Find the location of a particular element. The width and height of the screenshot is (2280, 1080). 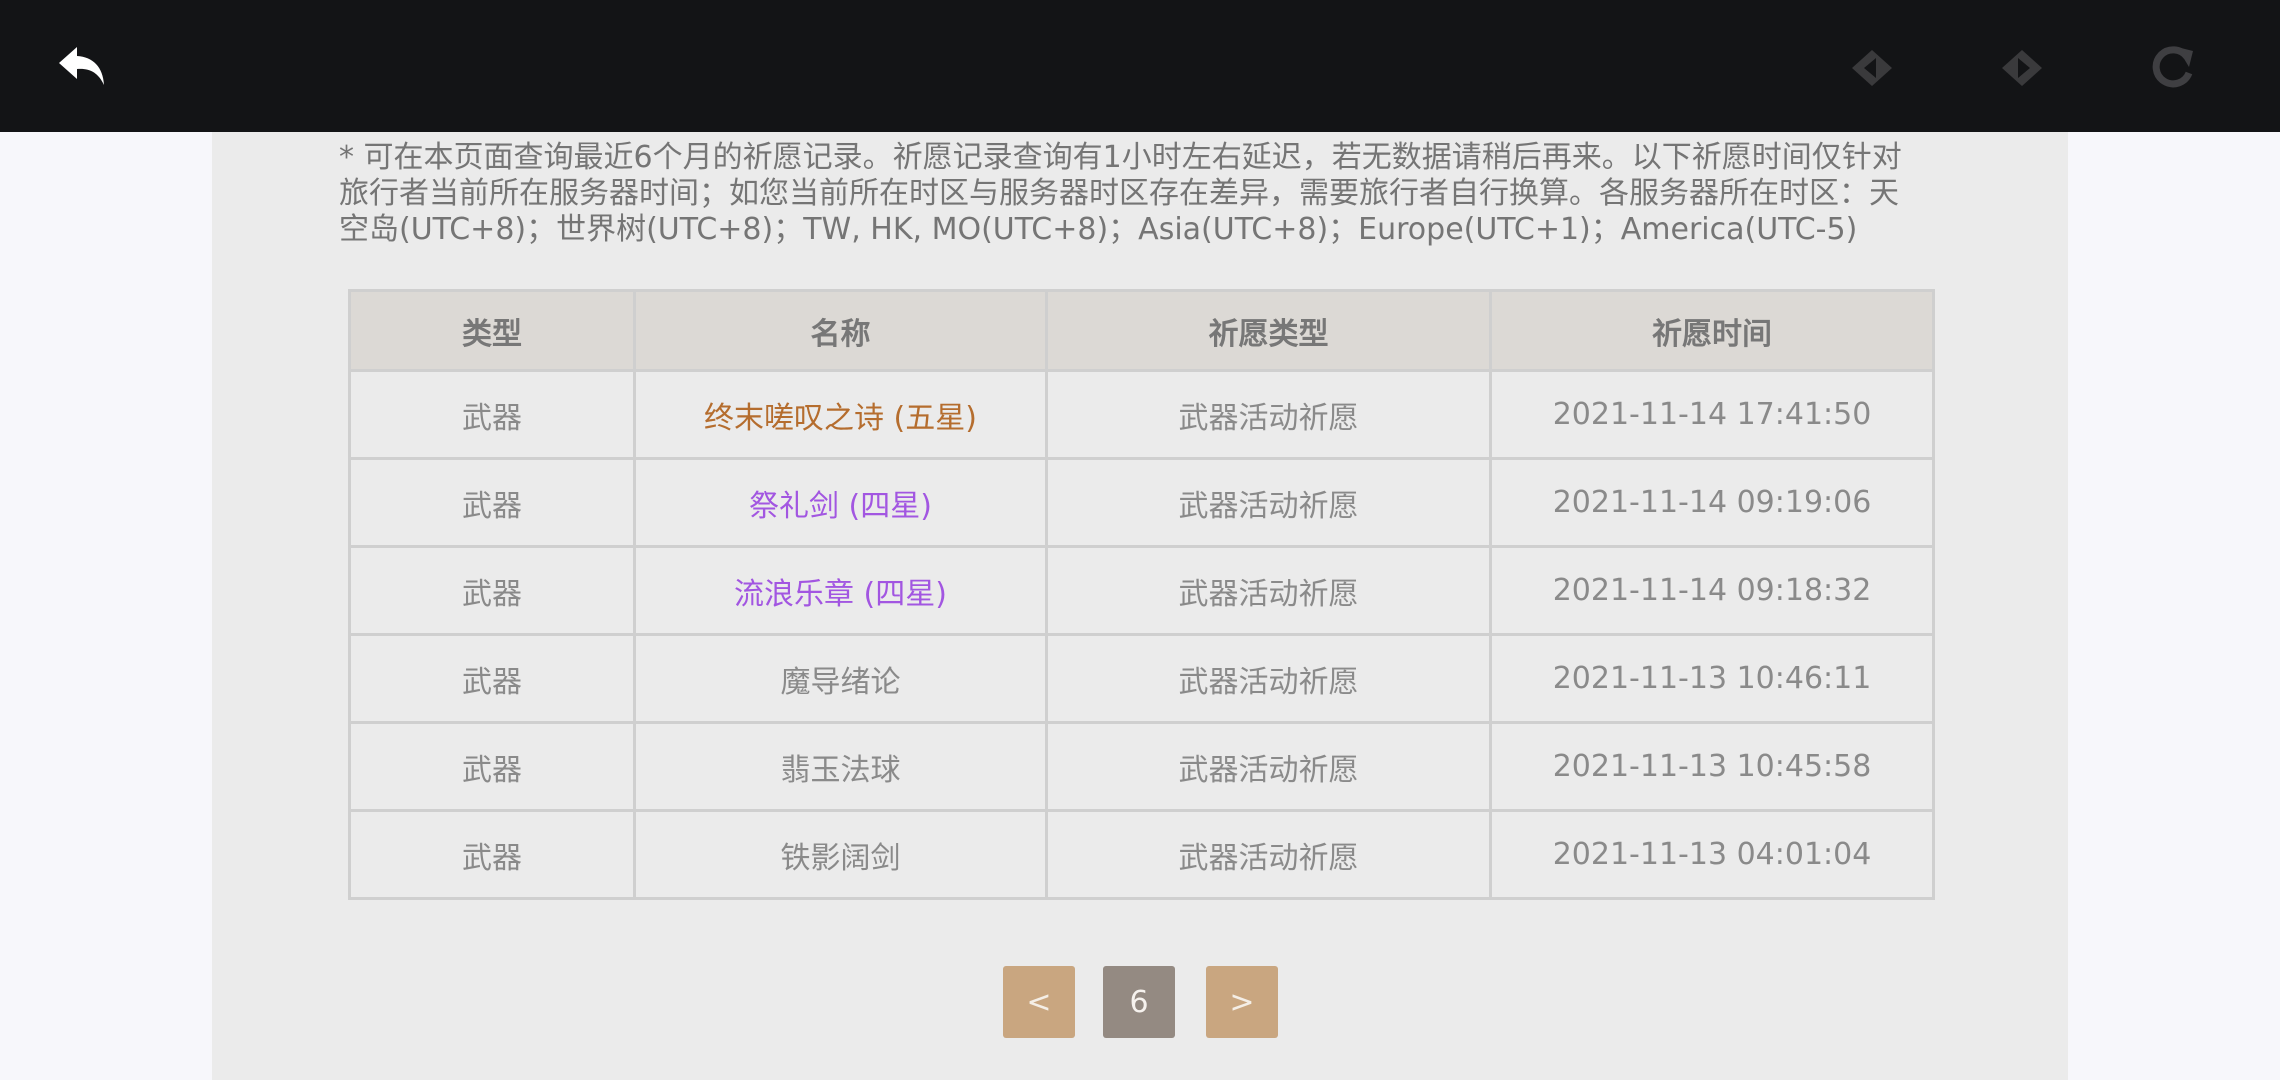

pagination-current-page: 6 is located at coordinates (1139, 1002).